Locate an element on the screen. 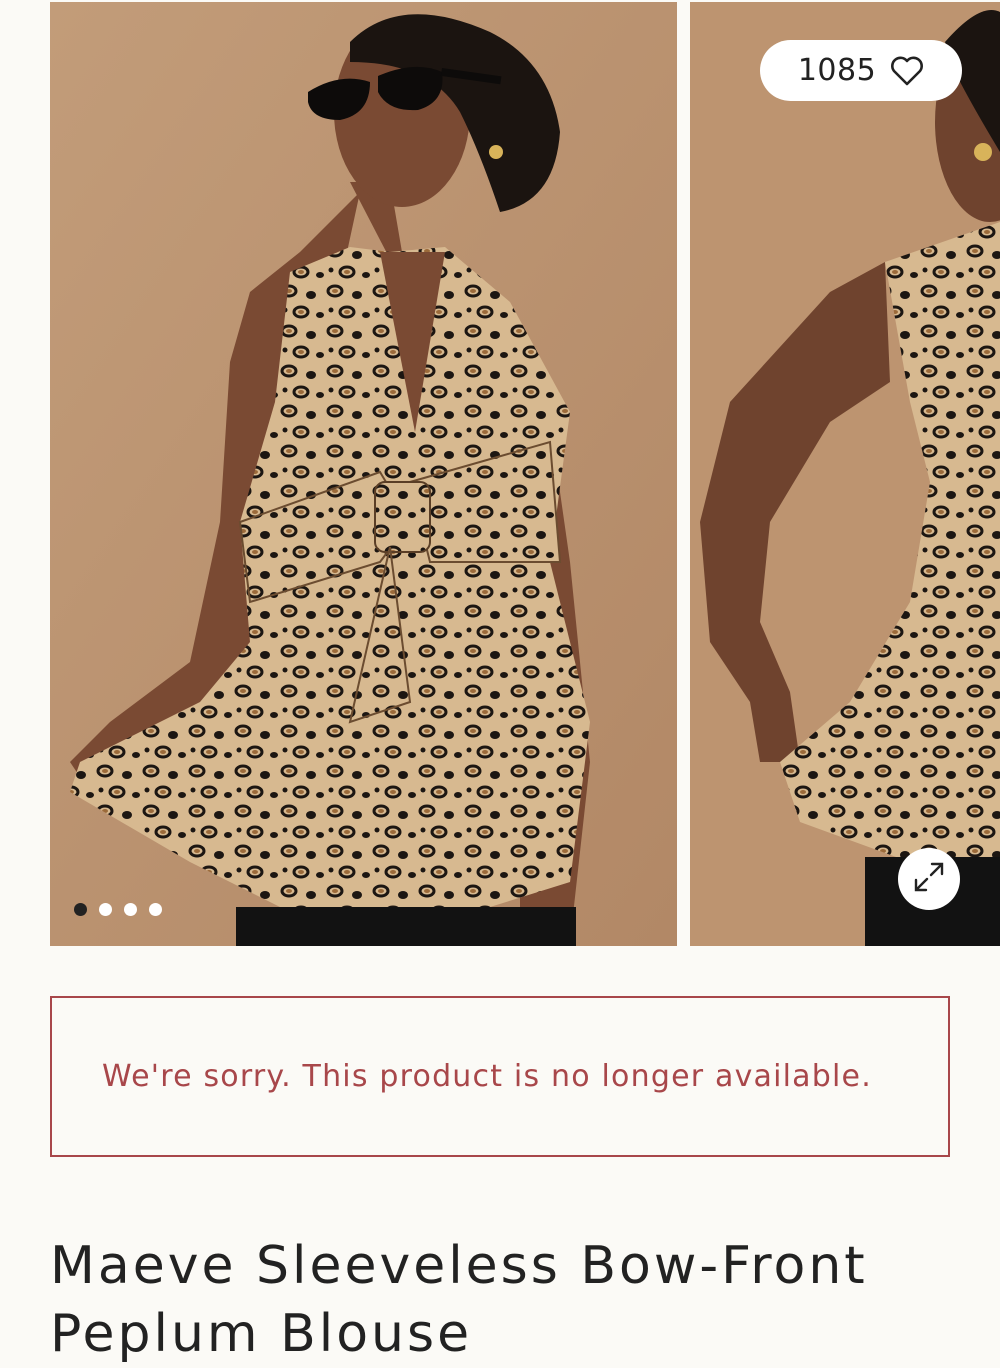 This screenshot has width=1000, height=1368. expand-image-button is located at coordinates (929, 879).